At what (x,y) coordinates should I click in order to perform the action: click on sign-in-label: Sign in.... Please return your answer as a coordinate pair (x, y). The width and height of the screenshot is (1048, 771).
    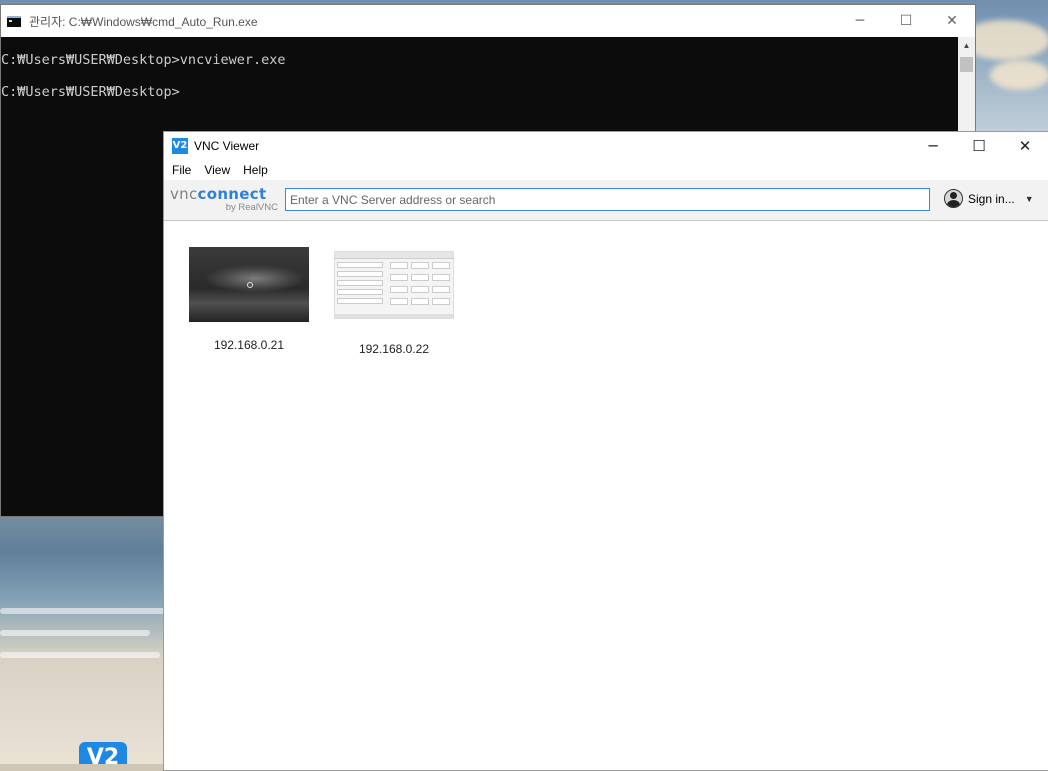
    Looking at the image, I should click on (991, 198).